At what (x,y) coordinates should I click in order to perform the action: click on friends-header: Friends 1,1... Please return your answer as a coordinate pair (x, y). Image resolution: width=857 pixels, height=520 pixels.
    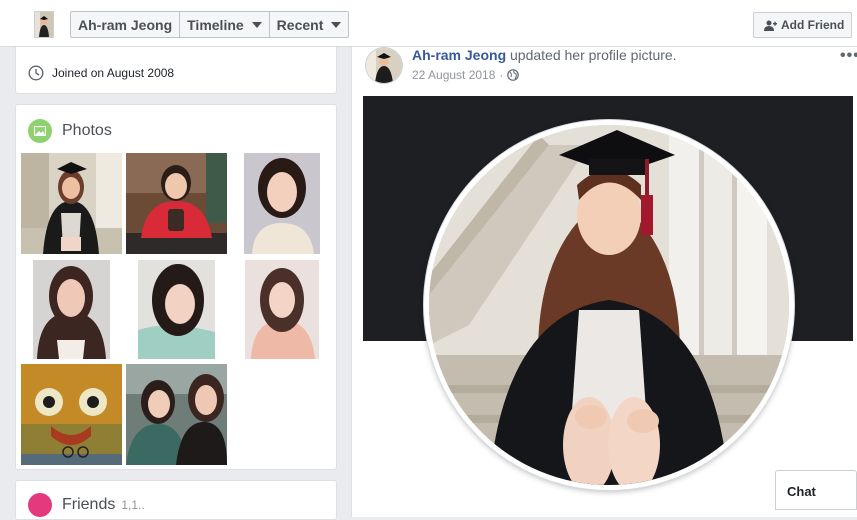
    Looking at the image, I should click on (86, 505).